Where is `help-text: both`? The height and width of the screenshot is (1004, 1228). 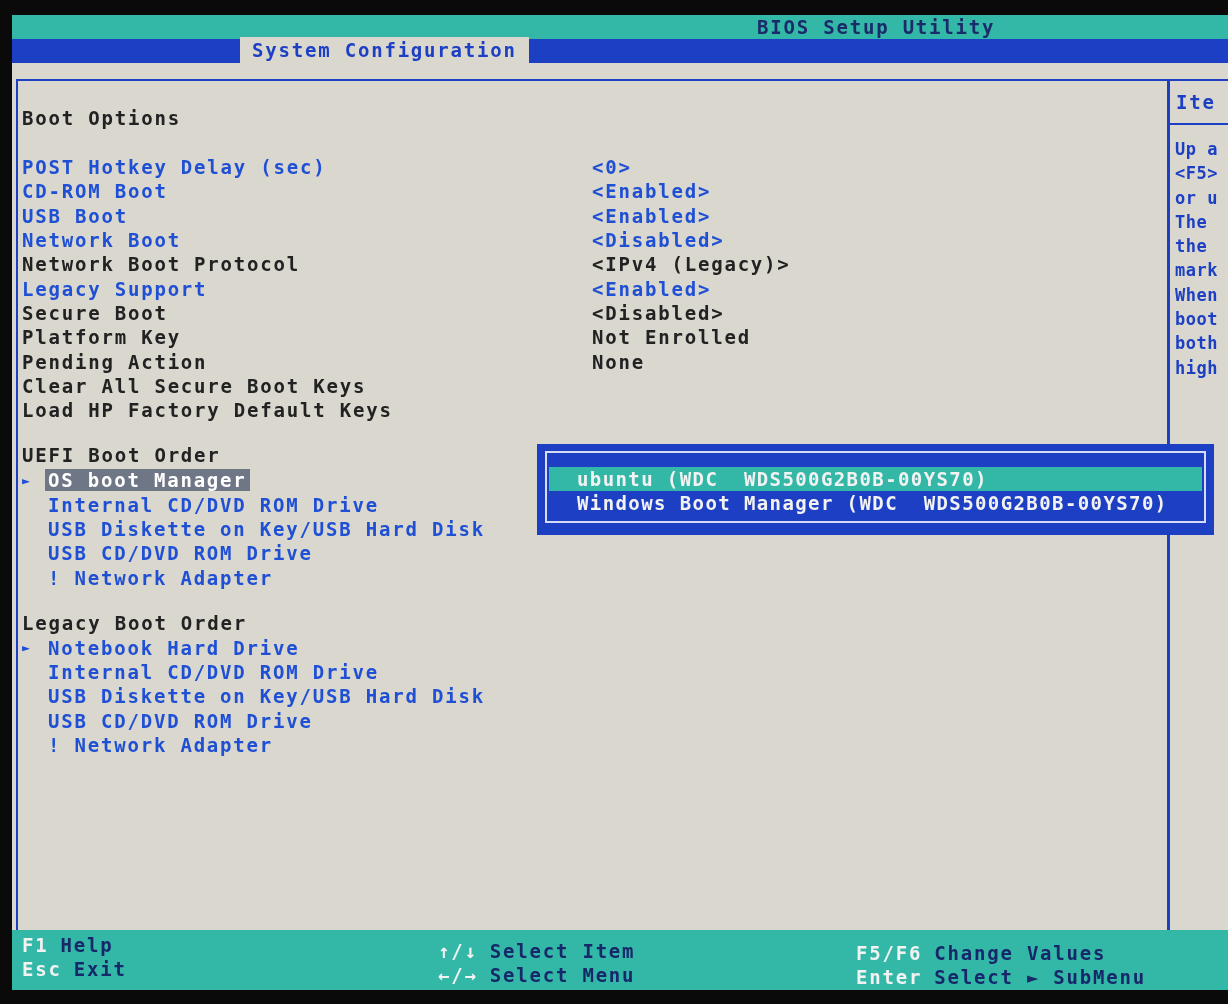 help-text: both is located at coordinates (1197, 344).